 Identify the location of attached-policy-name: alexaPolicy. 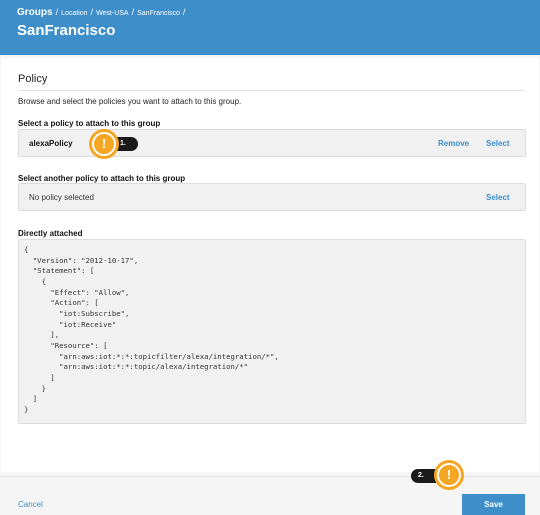
(51, 143).